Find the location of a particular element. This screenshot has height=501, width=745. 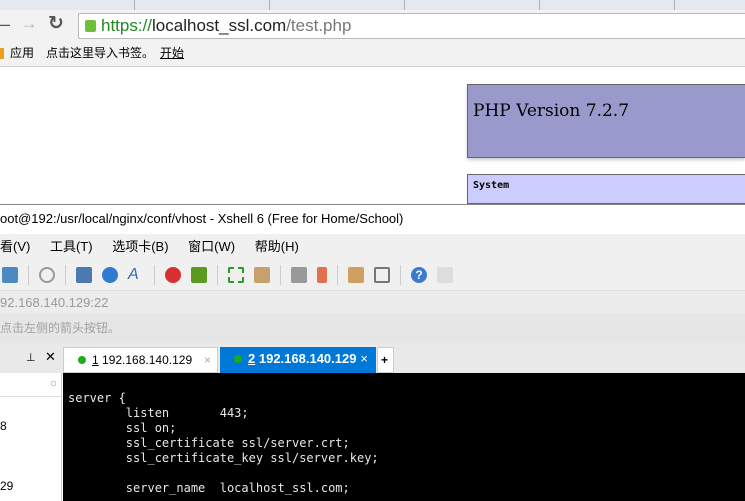

keyboard-icon is located at coordinates (299, 275).